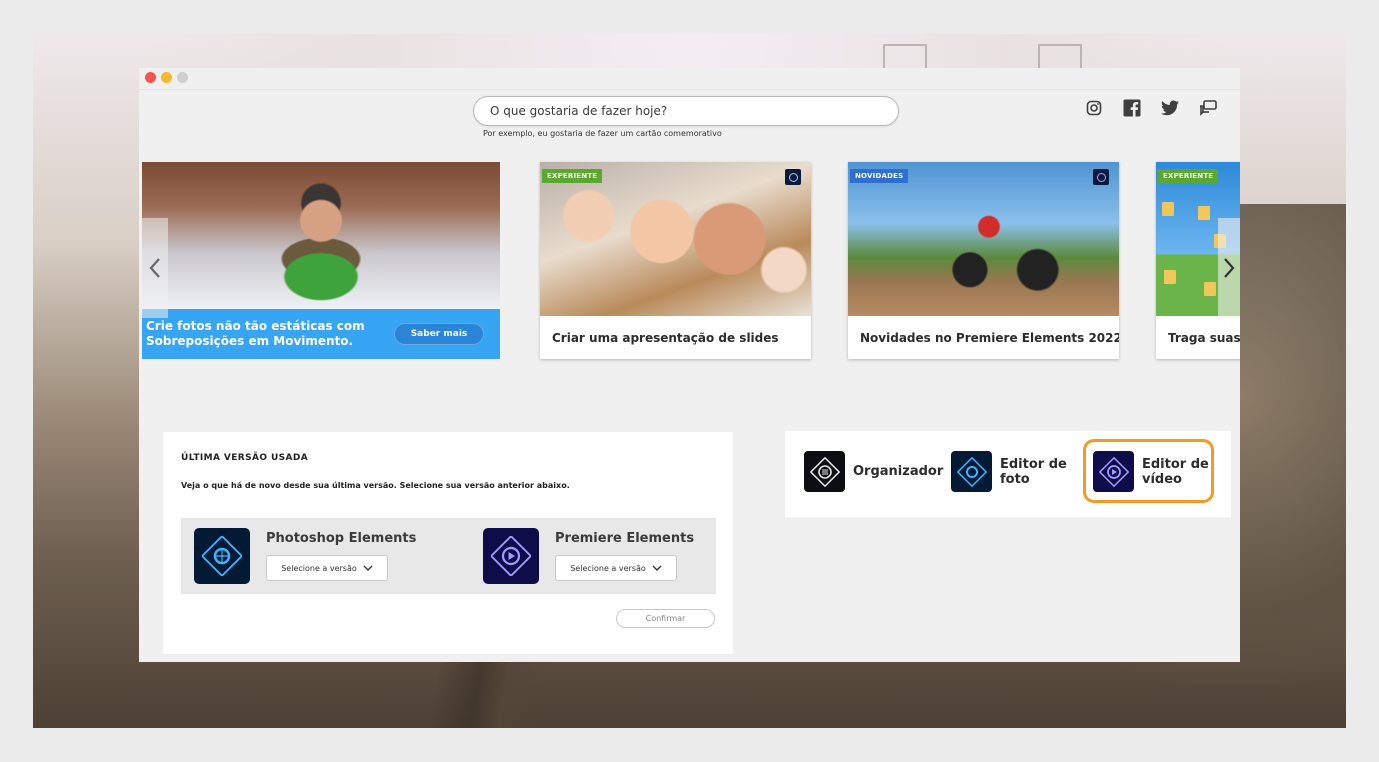 The width and height of the screenshot is (1379, 762). I want to click on video-editor-label: Editor de vídeo, so click(1175, 472).